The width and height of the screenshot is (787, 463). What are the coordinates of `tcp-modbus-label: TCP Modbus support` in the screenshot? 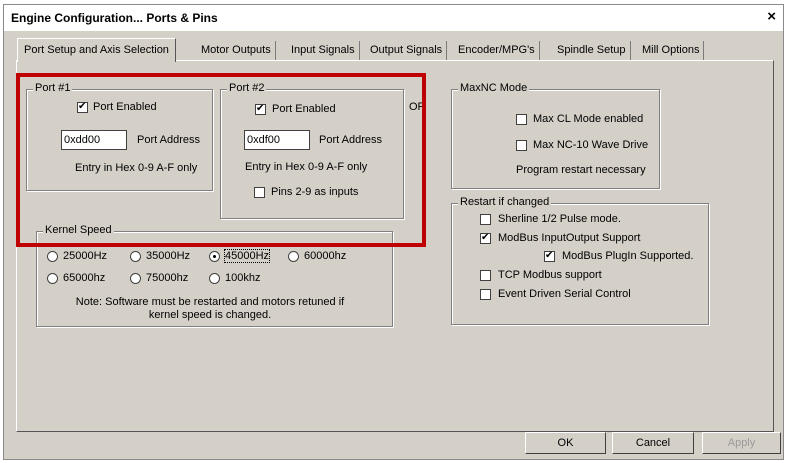 It's located at (550, 275).